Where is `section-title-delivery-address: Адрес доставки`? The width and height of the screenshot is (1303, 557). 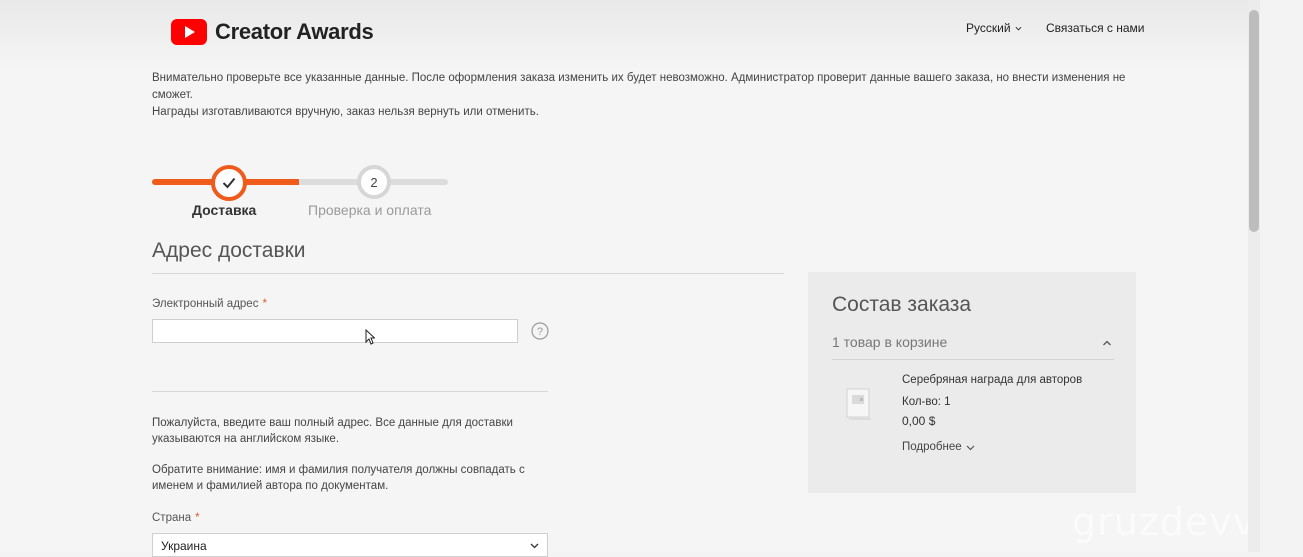 section-title-delivery-address: Адрес доставки is located at coordinates (229, 250).